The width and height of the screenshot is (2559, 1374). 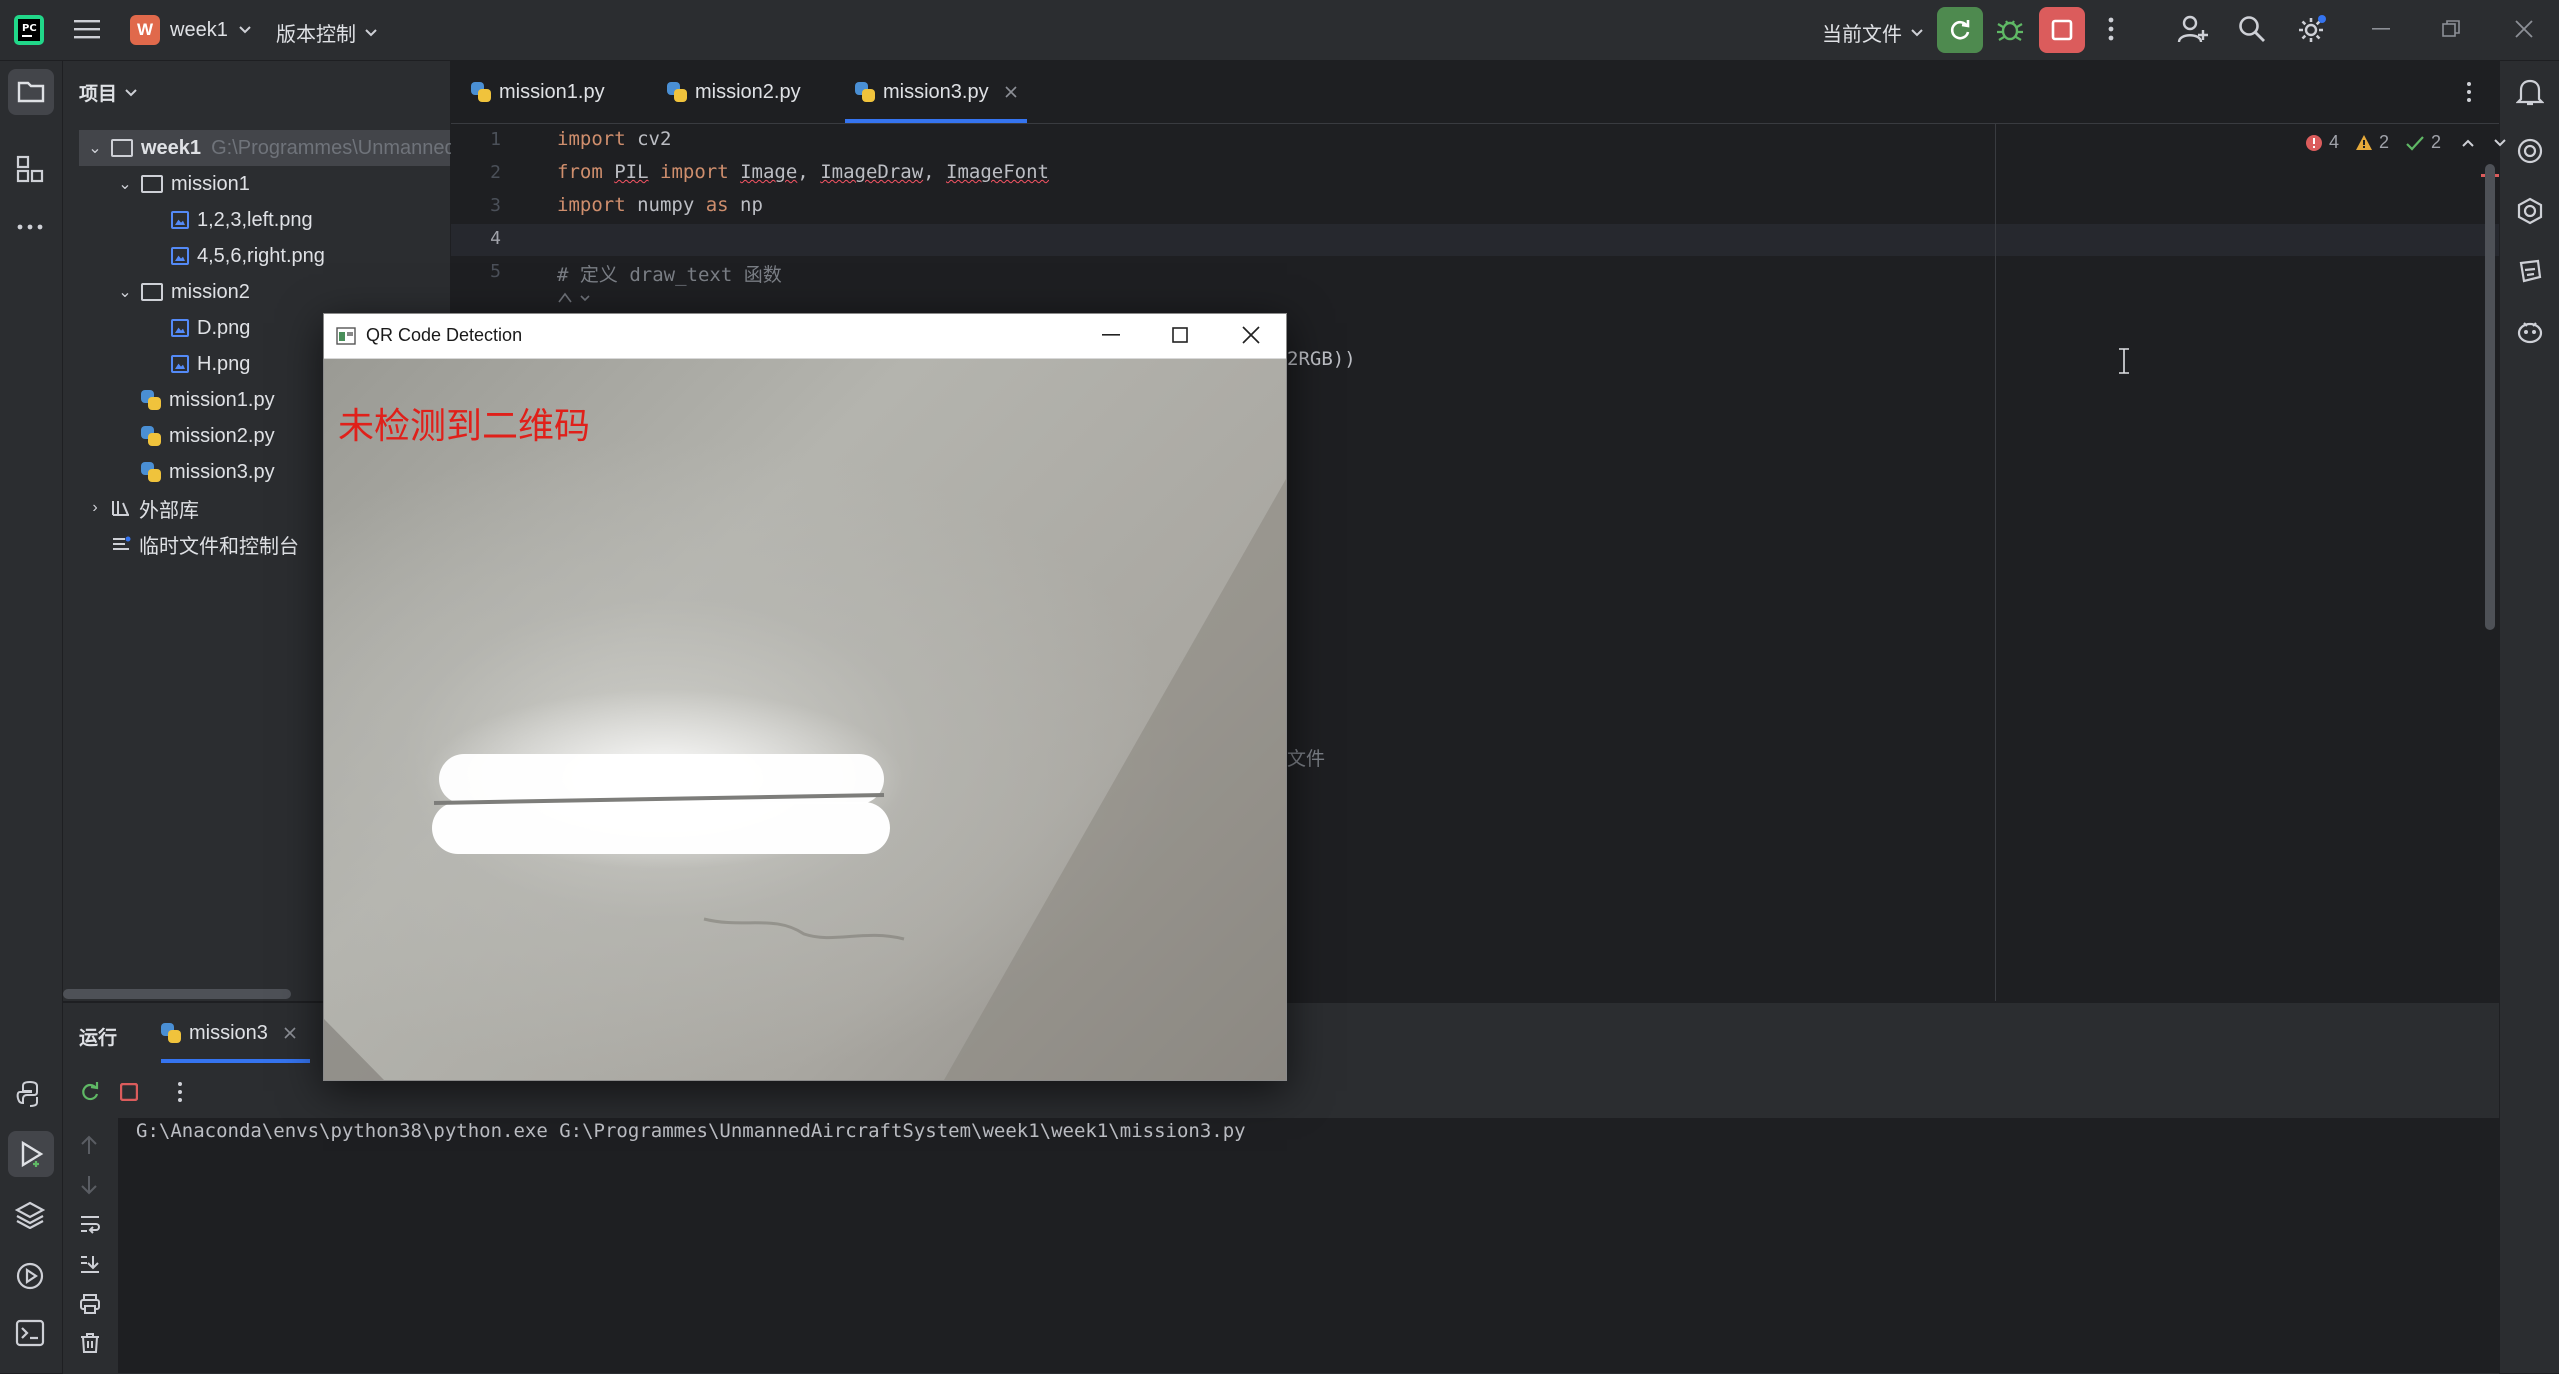 I want to click on project-switcher: W week1, so click(x=191, y=30).